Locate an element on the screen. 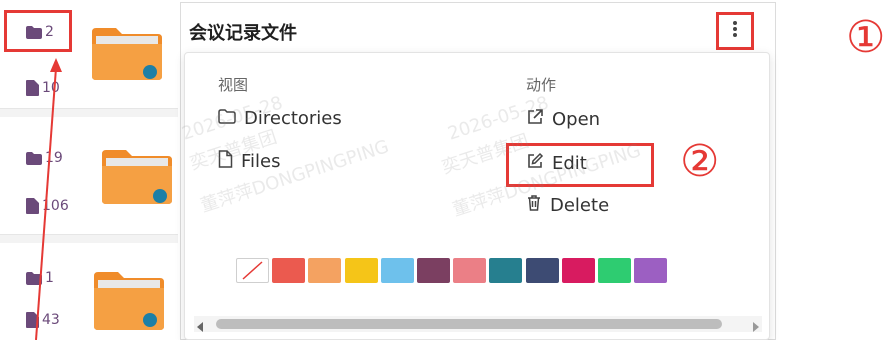  menu-item-delete: Delete is located at coordinates (567, 205).